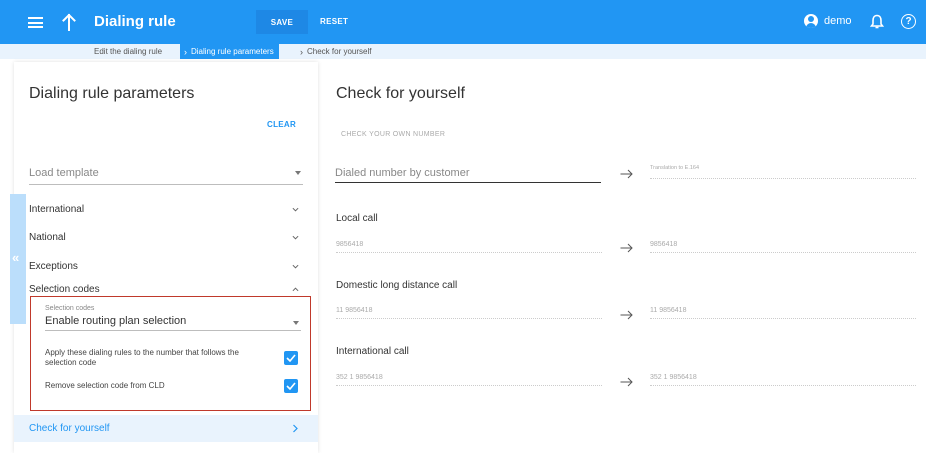 The width and height of the screenshot is (926, 453). I want to click on section-international: International, so click(166, 211).